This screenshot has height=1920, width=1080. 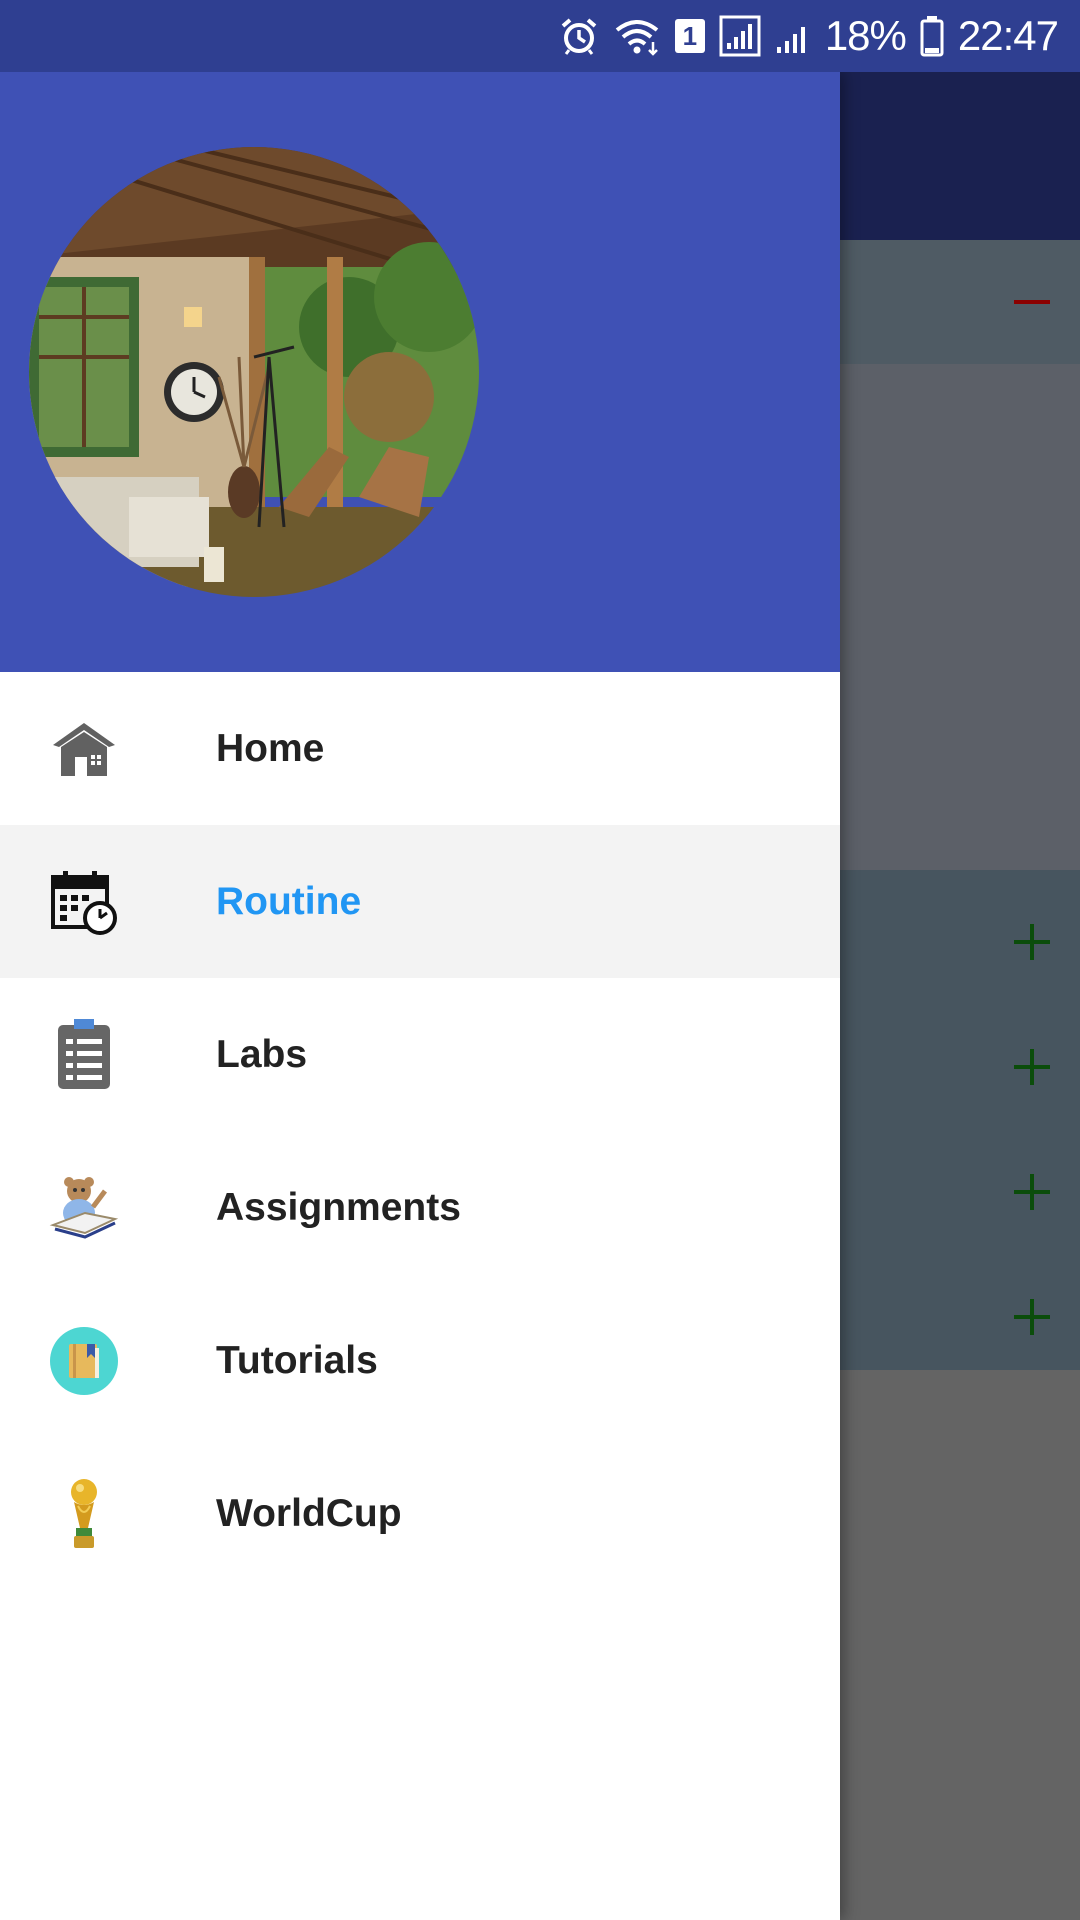 I want to click on sim-icon: 1, so click(x=689, y=36).